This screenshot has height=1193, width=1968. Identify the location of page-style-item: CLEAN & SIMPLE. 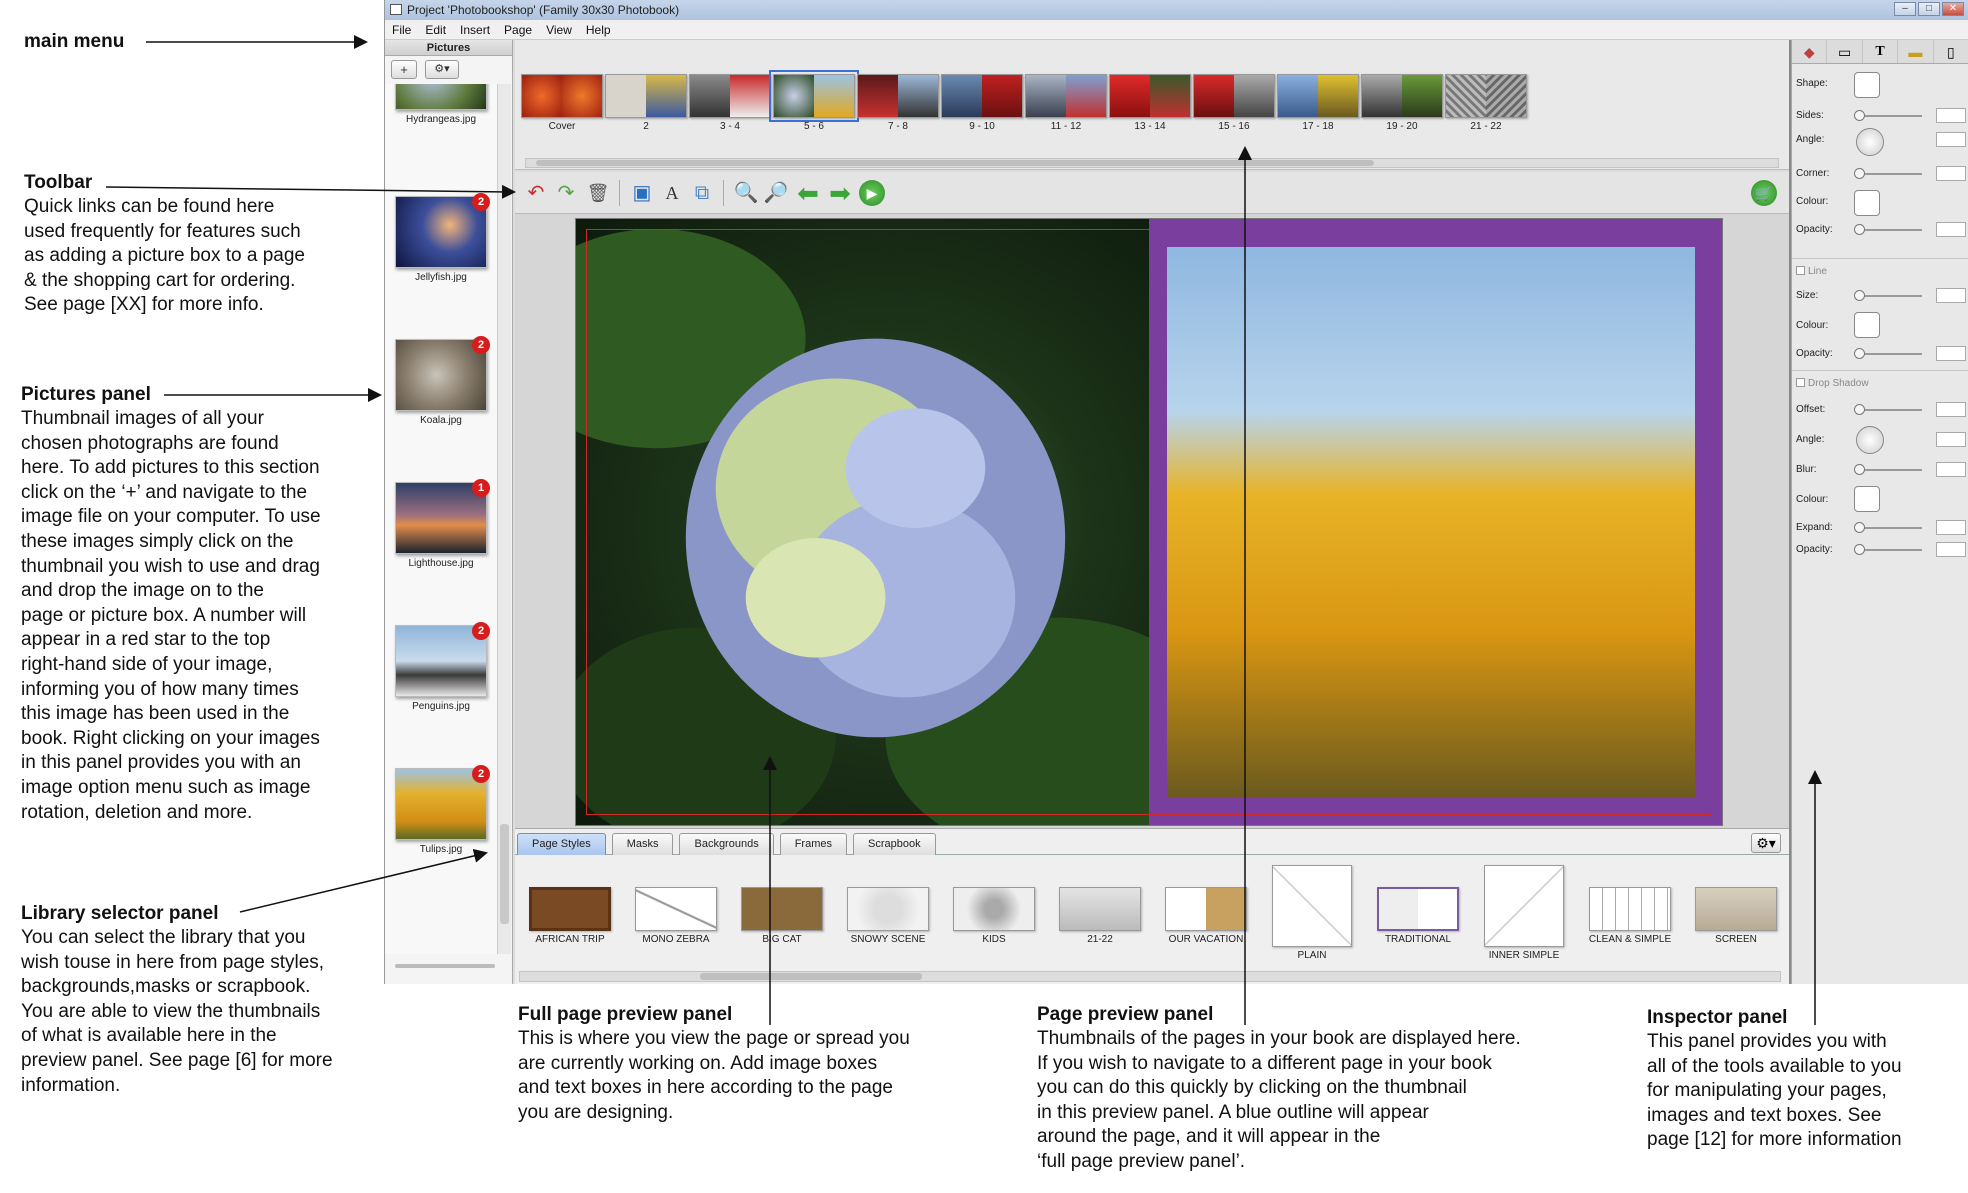
(1630, 916).